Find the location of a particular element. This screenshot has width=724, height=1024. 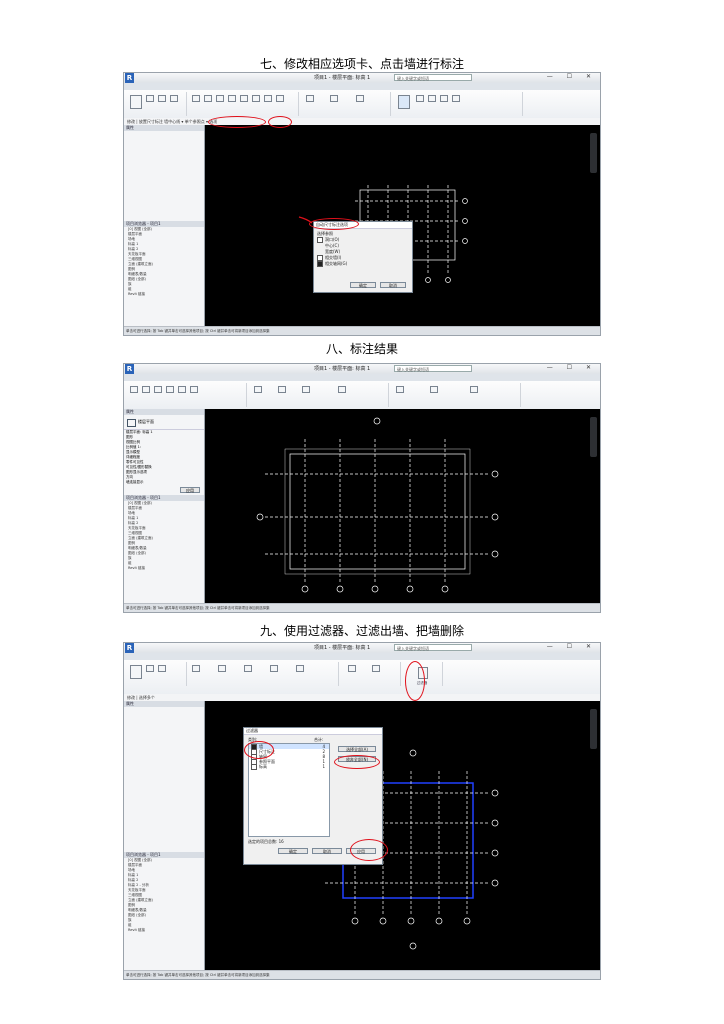

type-selector: 楼层平面 is located at coordinates (164, 422).